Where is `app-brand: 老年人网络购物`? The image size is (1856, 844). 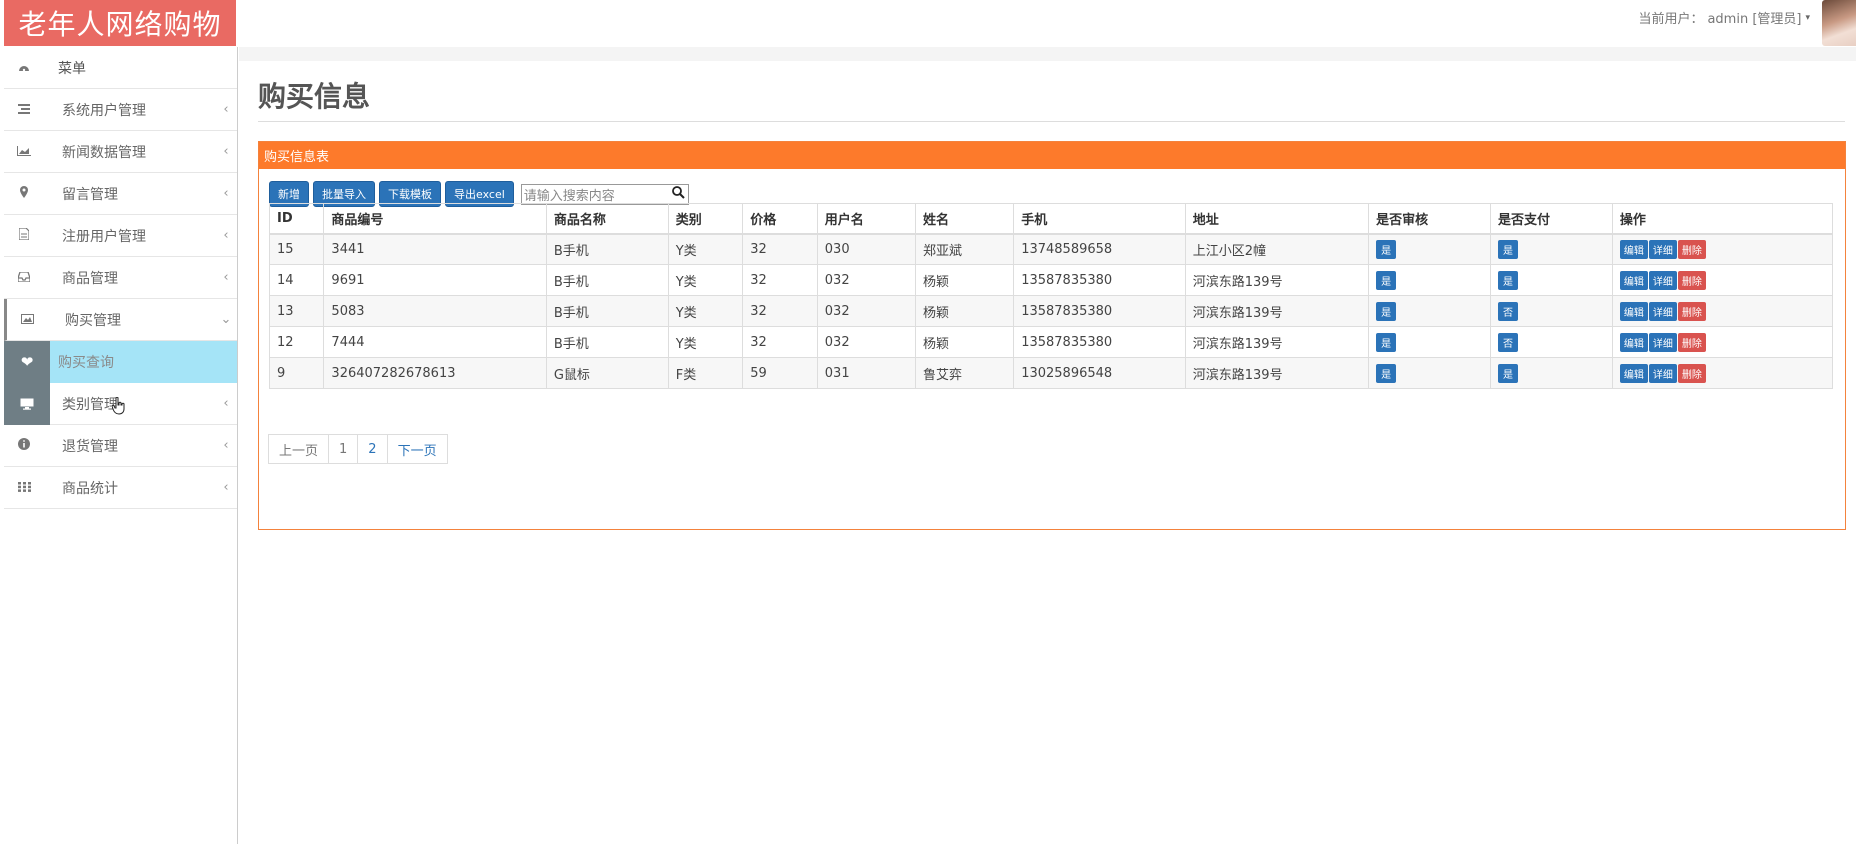 app-brand: 老年人网络购物 is located at coordinates (120, 23).